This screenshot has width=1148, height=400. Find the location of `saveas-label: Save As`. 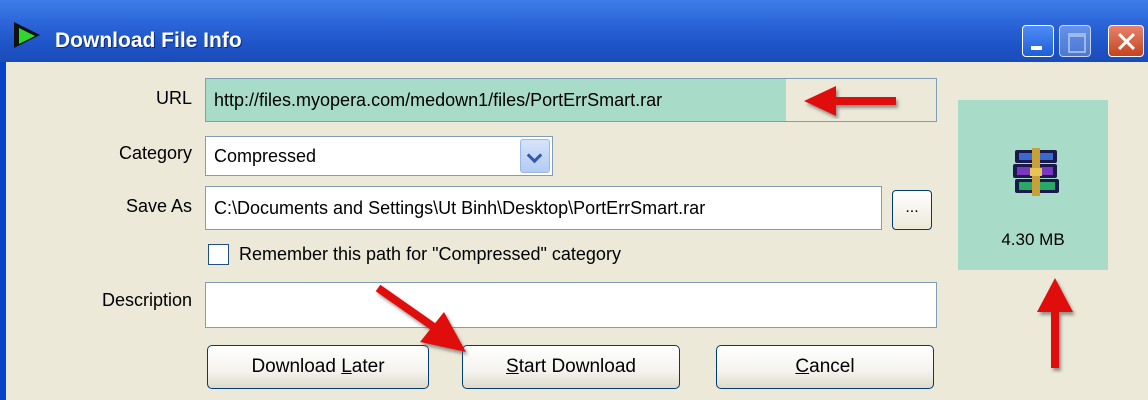

saveas-label: Save As is located at coordinates (158, 206).